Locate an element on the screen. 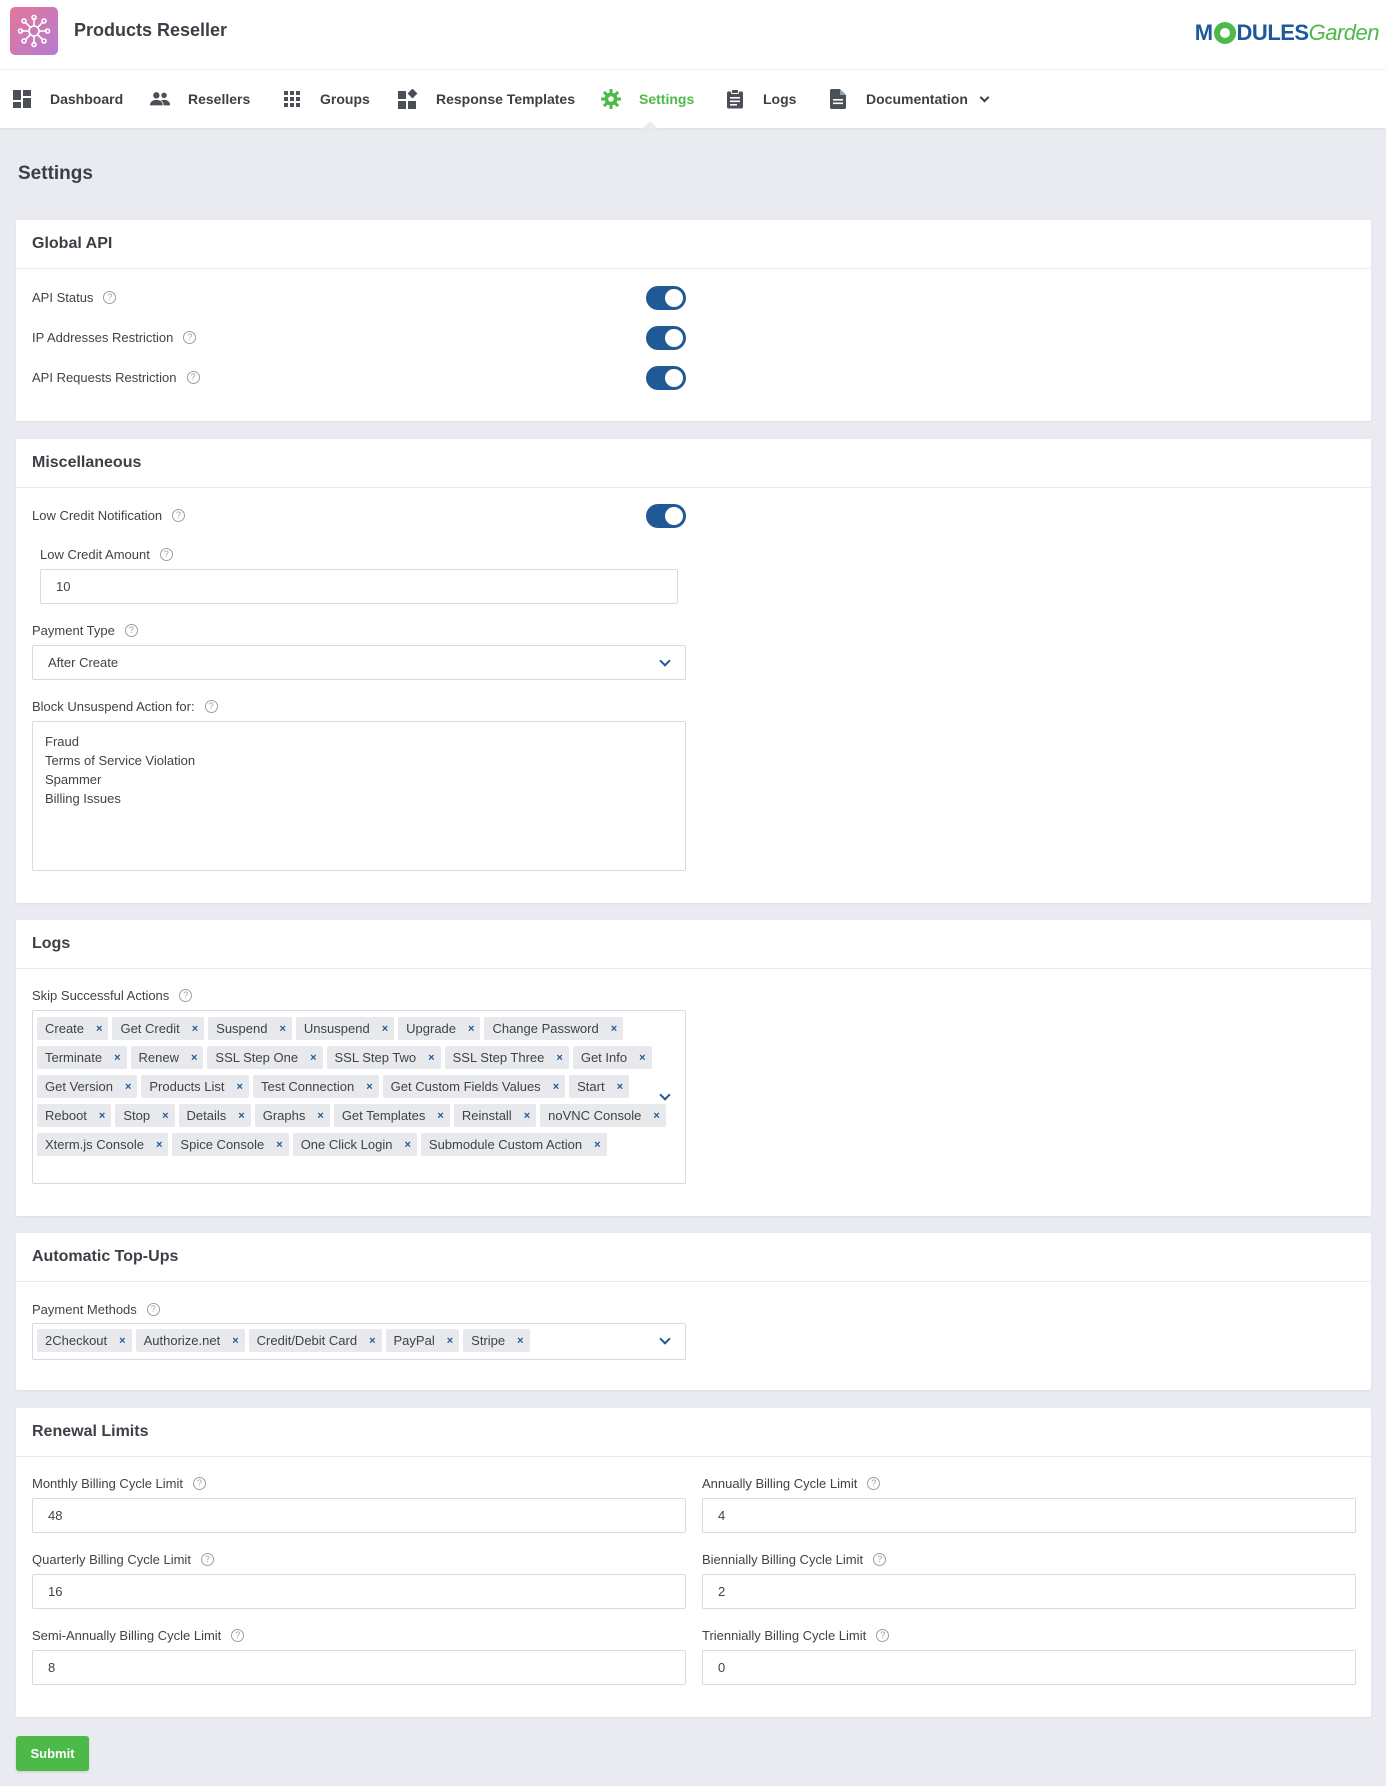  api-status-toggle is located at coordinates (666, 298).